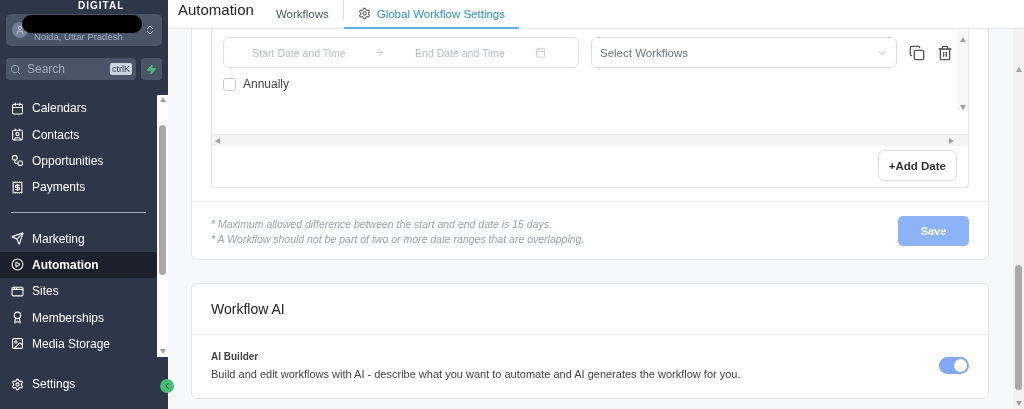 The width and height of the screenshot is (1024, 409). What do you see at coordinates (78, 291) in the screenshot?
I see `sidebar-item: Sites` at bounding box center [78, 291].